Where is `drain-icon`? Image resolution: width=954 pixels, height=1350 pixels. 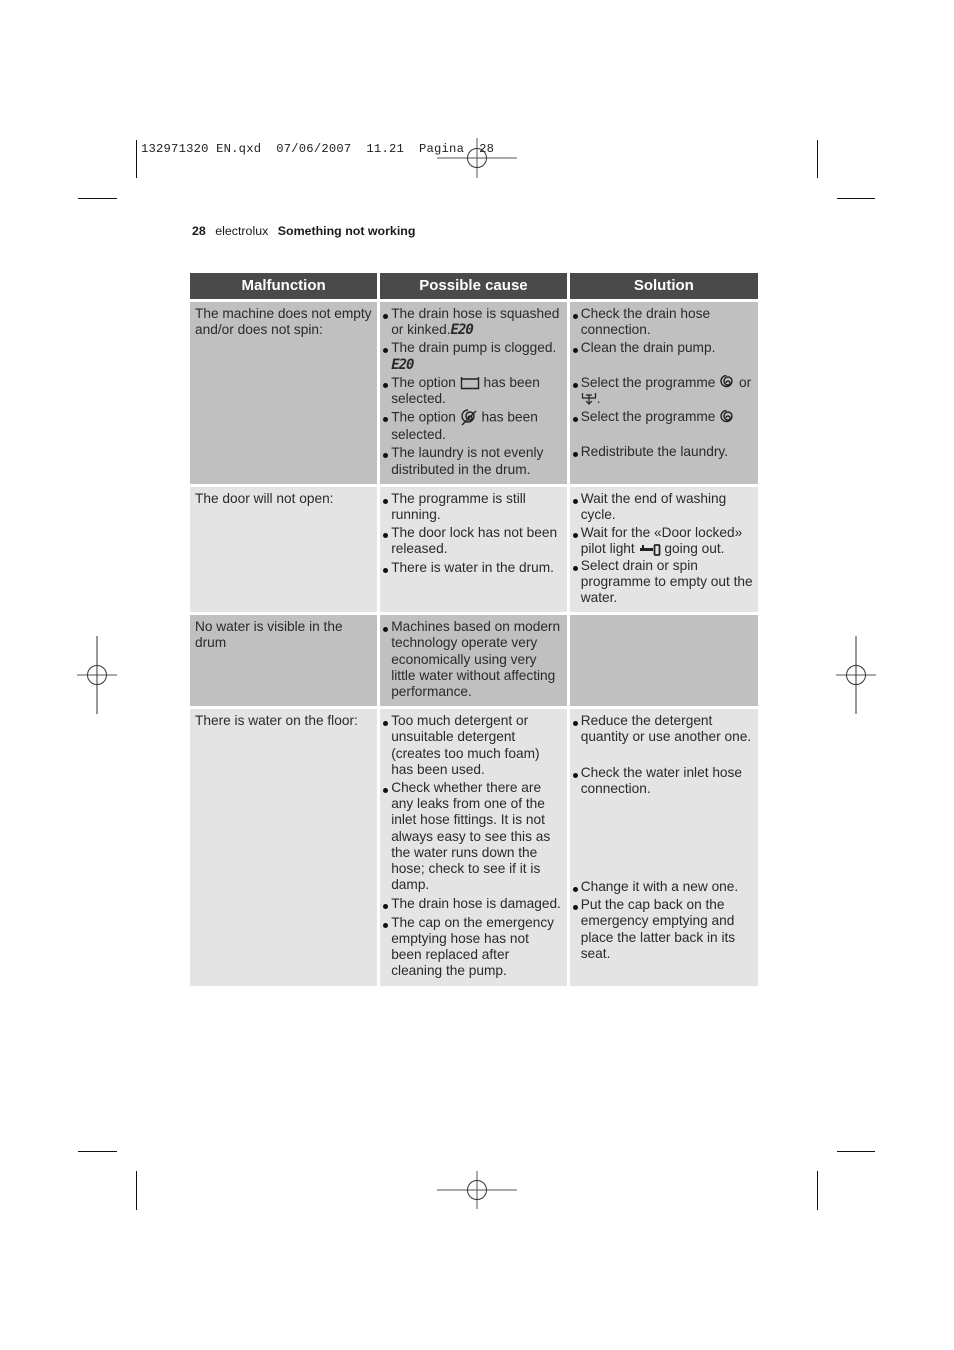 drain-icon is located at coordinates (588, 399).